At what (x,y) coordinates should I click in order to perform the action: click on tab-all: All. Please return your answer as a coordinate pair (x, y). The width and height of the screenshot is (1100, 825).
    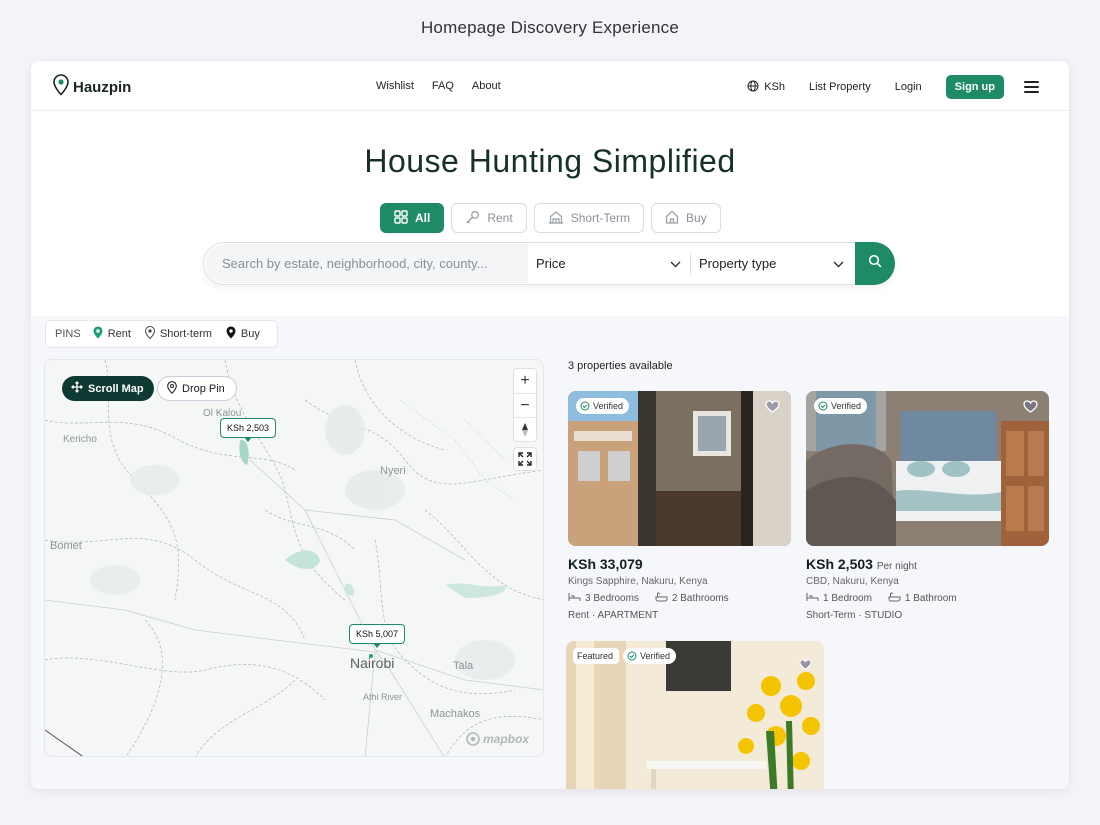
    Looking at the image, I should click on (412, 218).